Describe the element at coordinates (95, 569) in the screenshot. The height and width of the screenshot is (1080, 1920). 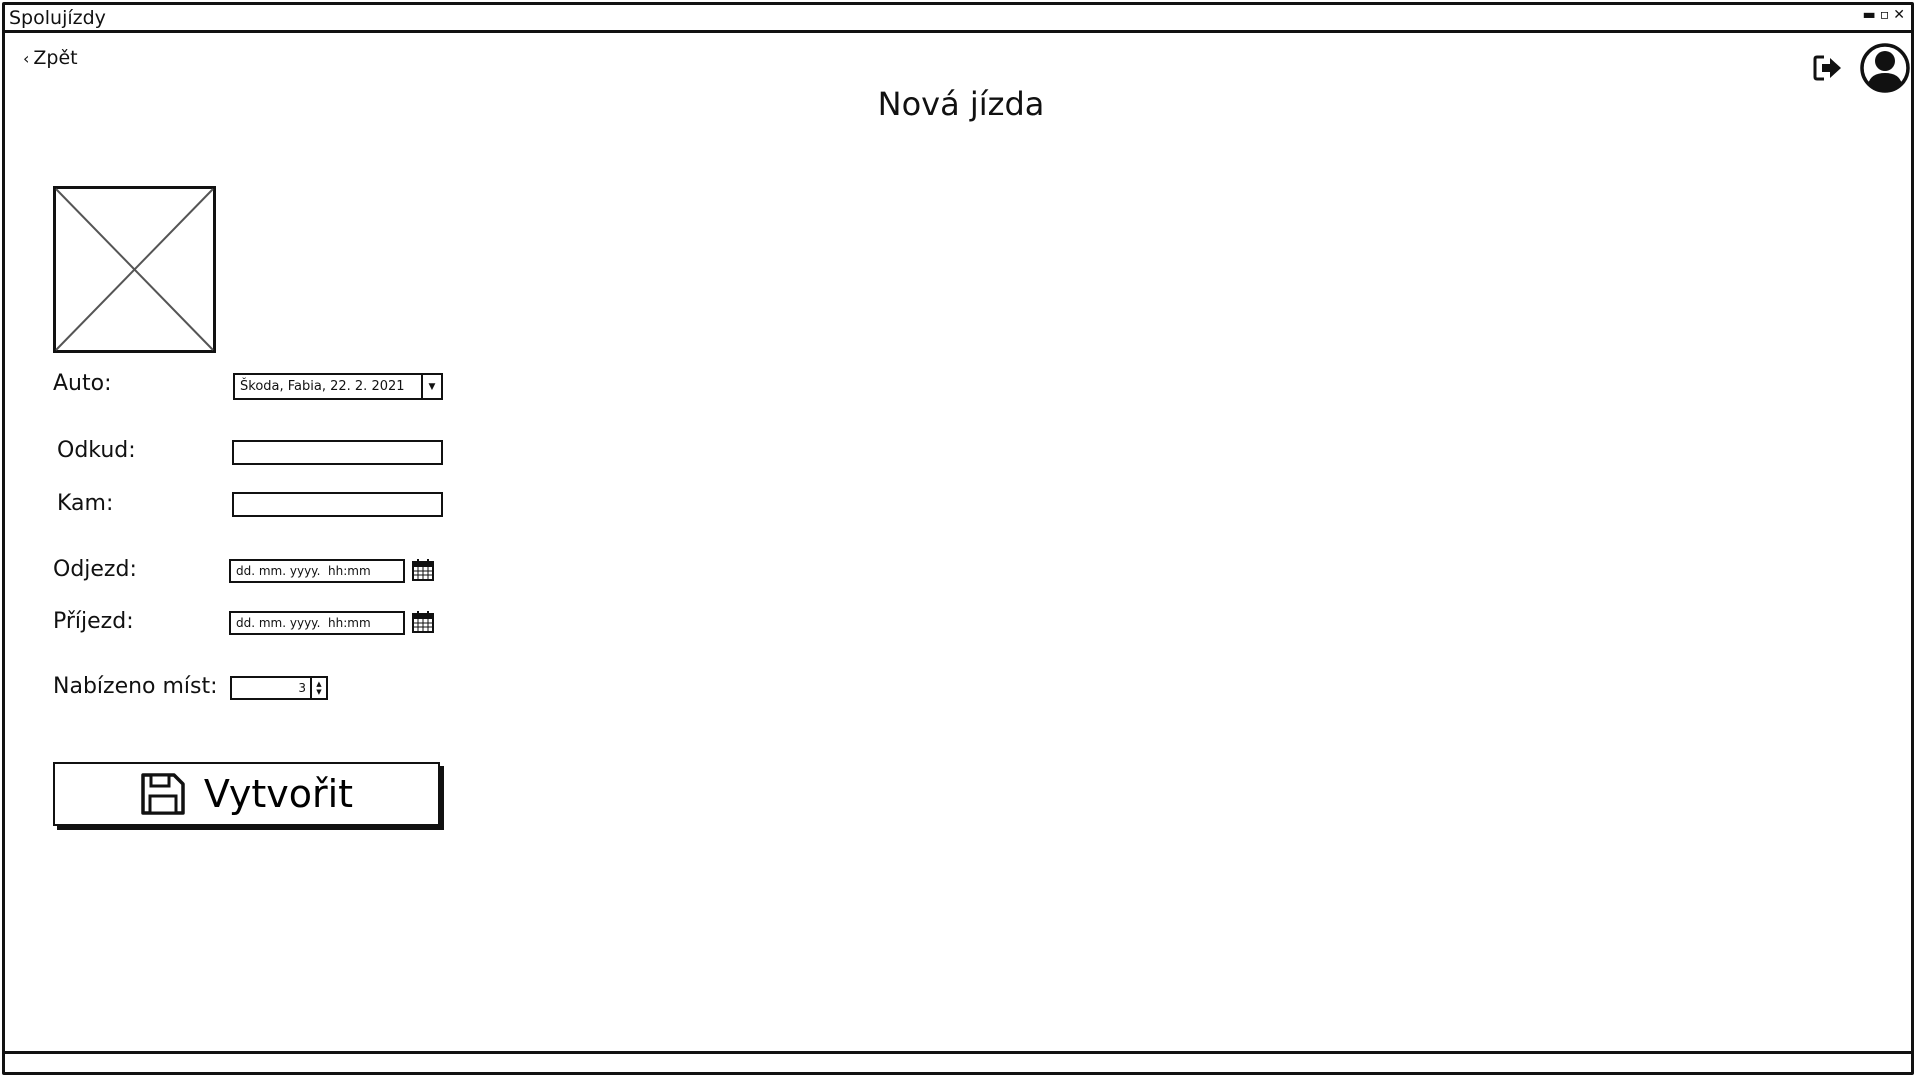
I see `departure-label: Odjezd:` at that location.